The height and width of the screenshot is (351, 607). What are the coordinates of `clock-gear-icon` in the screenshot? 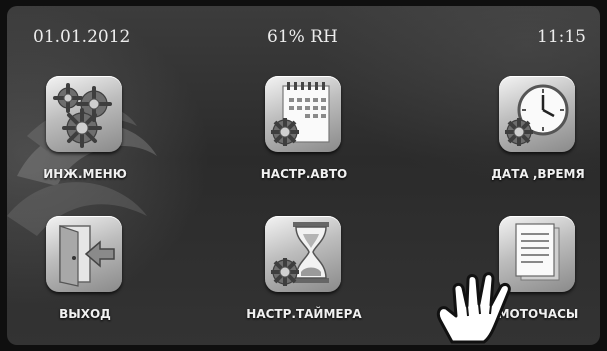 It's located at (537, 114).